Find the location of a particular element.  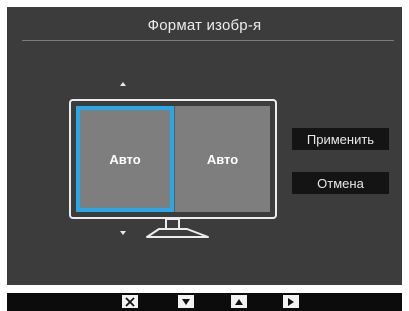

arrow-down-icon is located at coordinates (186, 301).